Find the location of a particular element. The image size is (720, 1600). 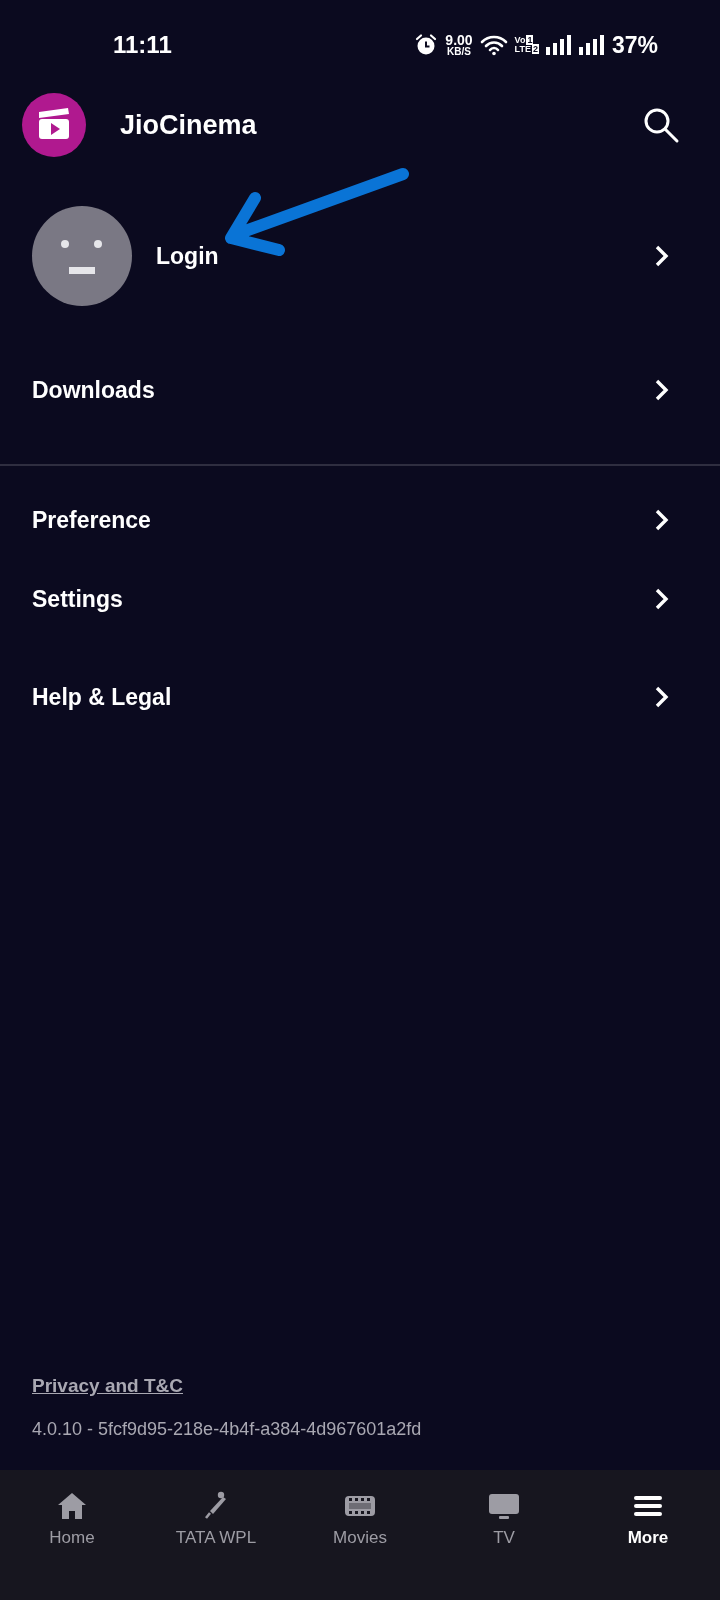

nav-tab: TATA WPL is located at coordinates (216, 1519).